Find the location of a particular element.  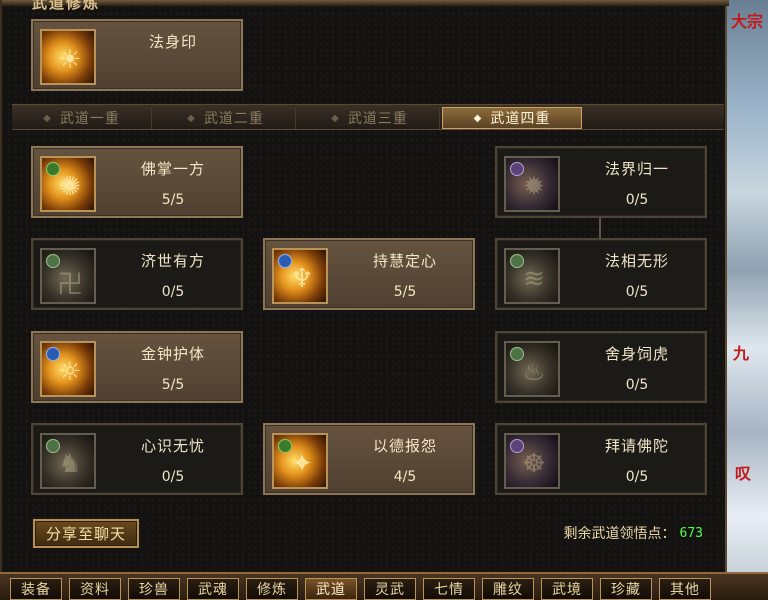

skill-card-yide: ✦ 以德报怨 4/5 is located at coordinates (369, 459).